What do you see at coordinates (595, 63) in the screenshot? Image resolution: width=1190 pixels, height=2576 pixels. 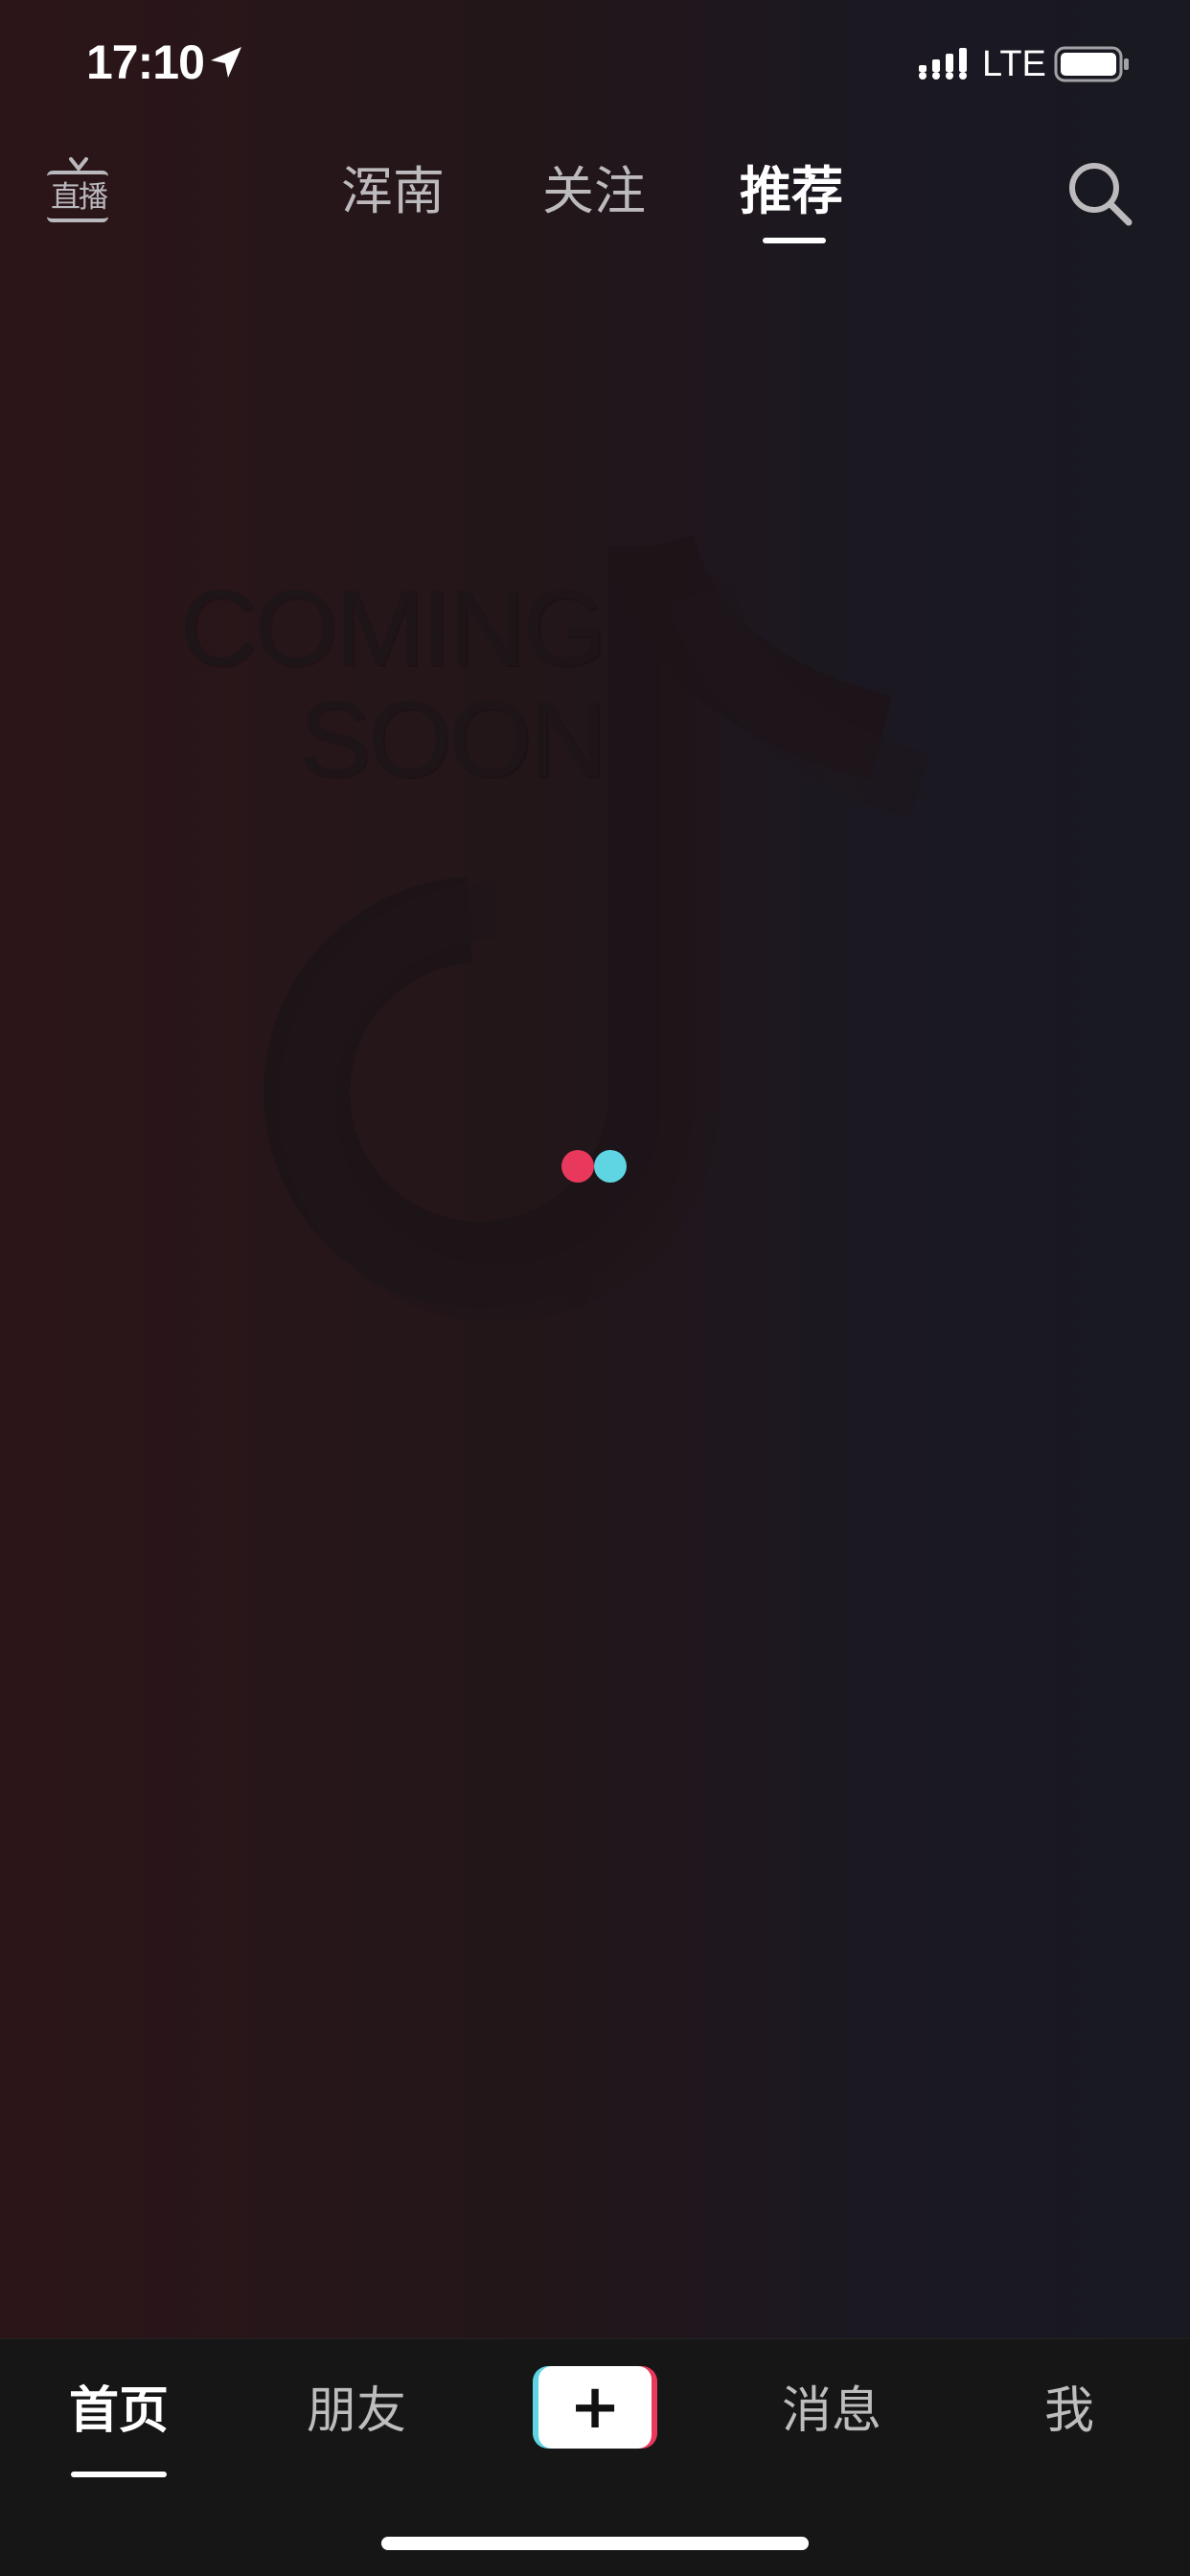 I see `status-bar: 17:10 LTE` at bounding box center [595, 63].